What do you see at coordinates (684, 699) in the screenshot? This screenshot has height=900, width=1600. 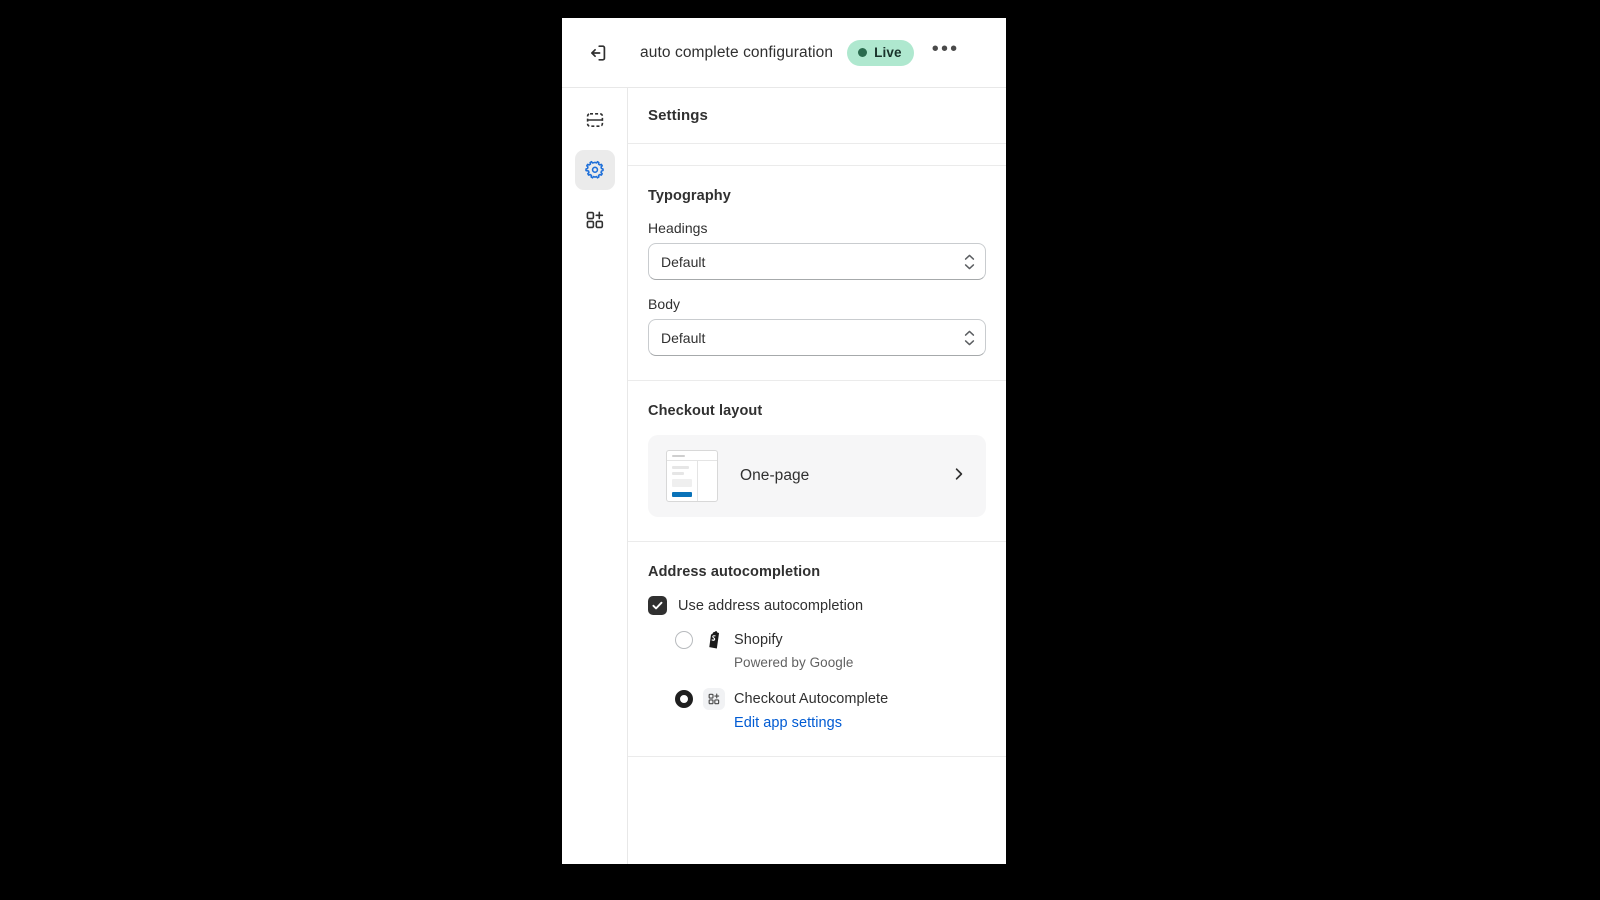 I see `provider-radio-checkout-autocomplete` at bounding box center [684, 699].